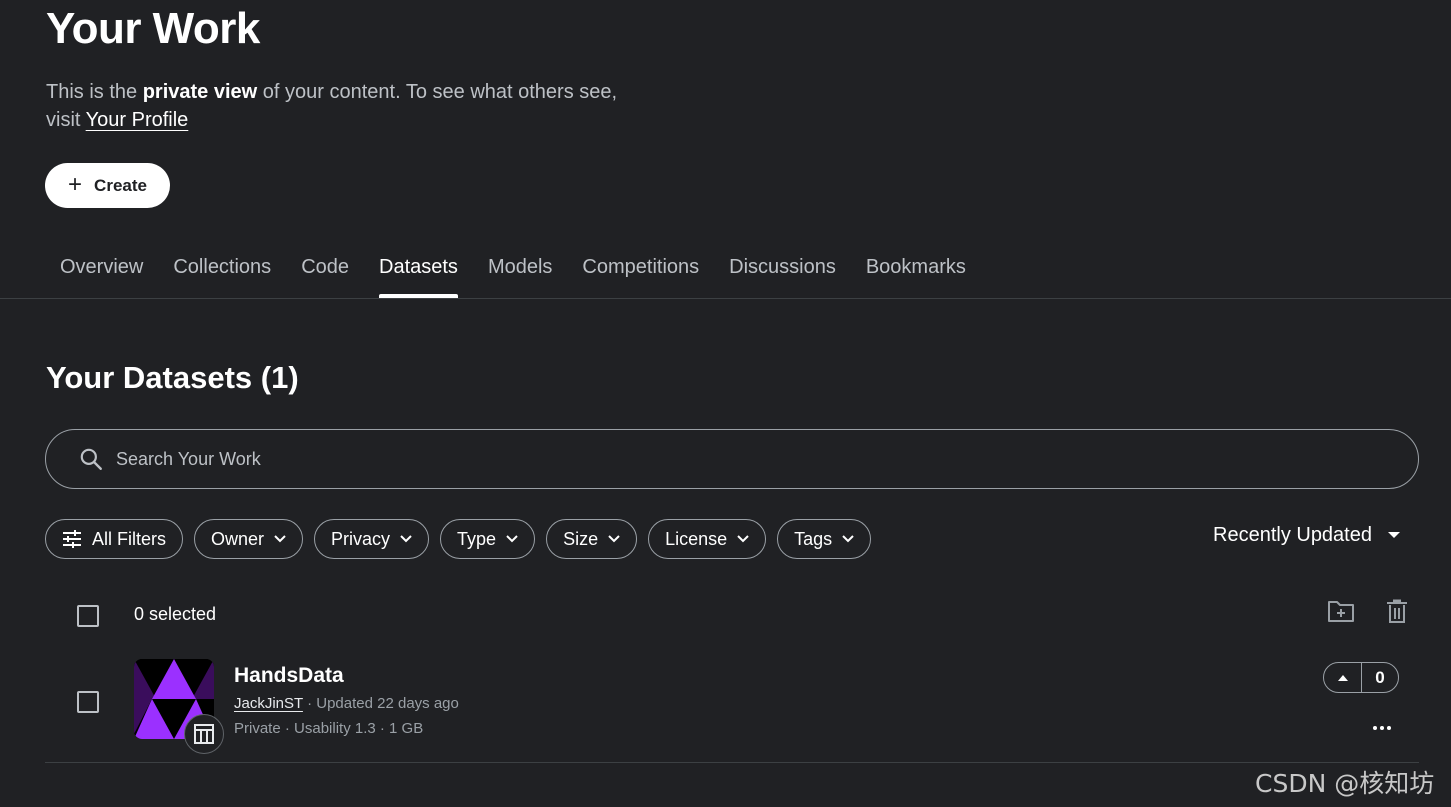  I want to click on all-filters-label: All Filters, so click(129, 538).